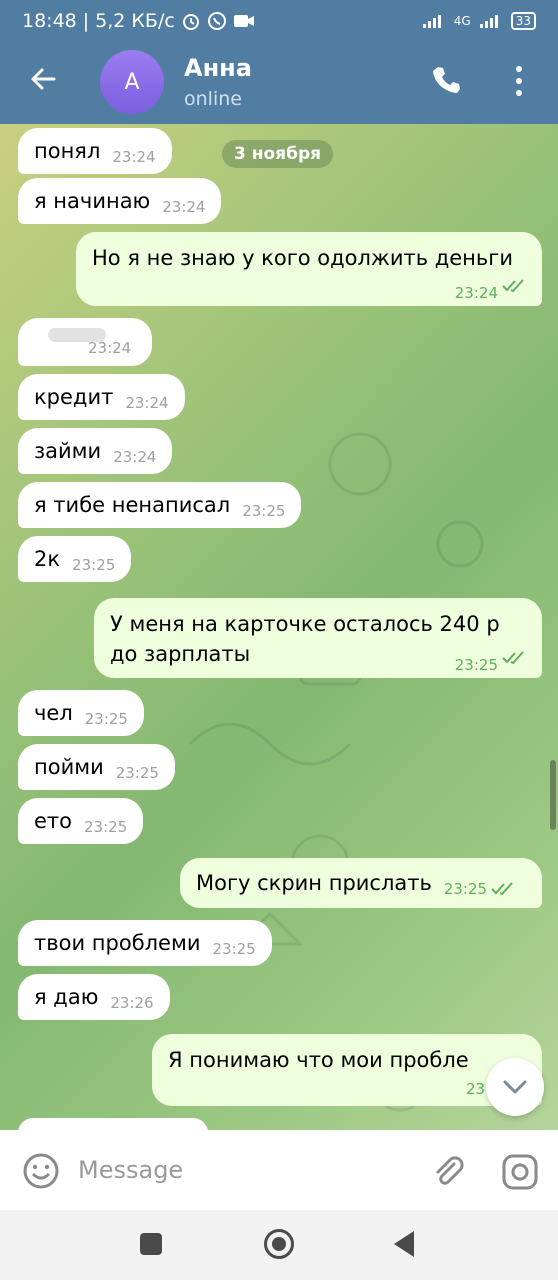 This screenshot has height=1280, width=558. Describe the element at coordinates (279, 21) in the screenshot. I see `status-bar: 18:48 | 5,2 КБ/с 4G 33` at that location.